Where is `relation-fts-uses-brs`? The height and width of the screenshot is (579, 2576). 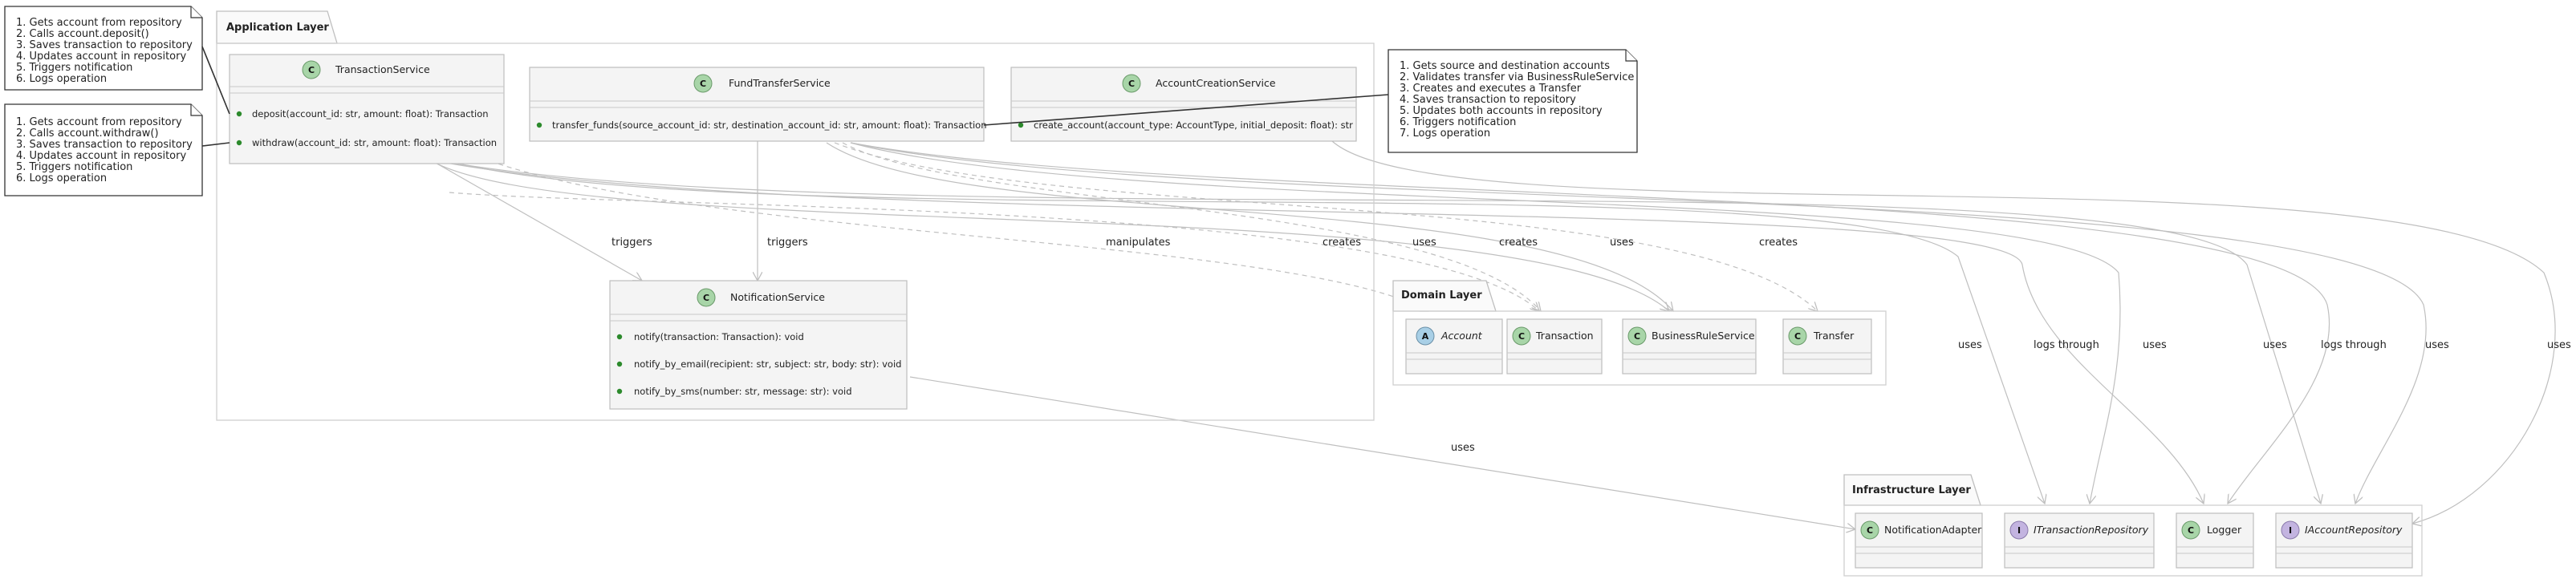
relation-fts-uses-brs is located at coordinates (1249, 226).